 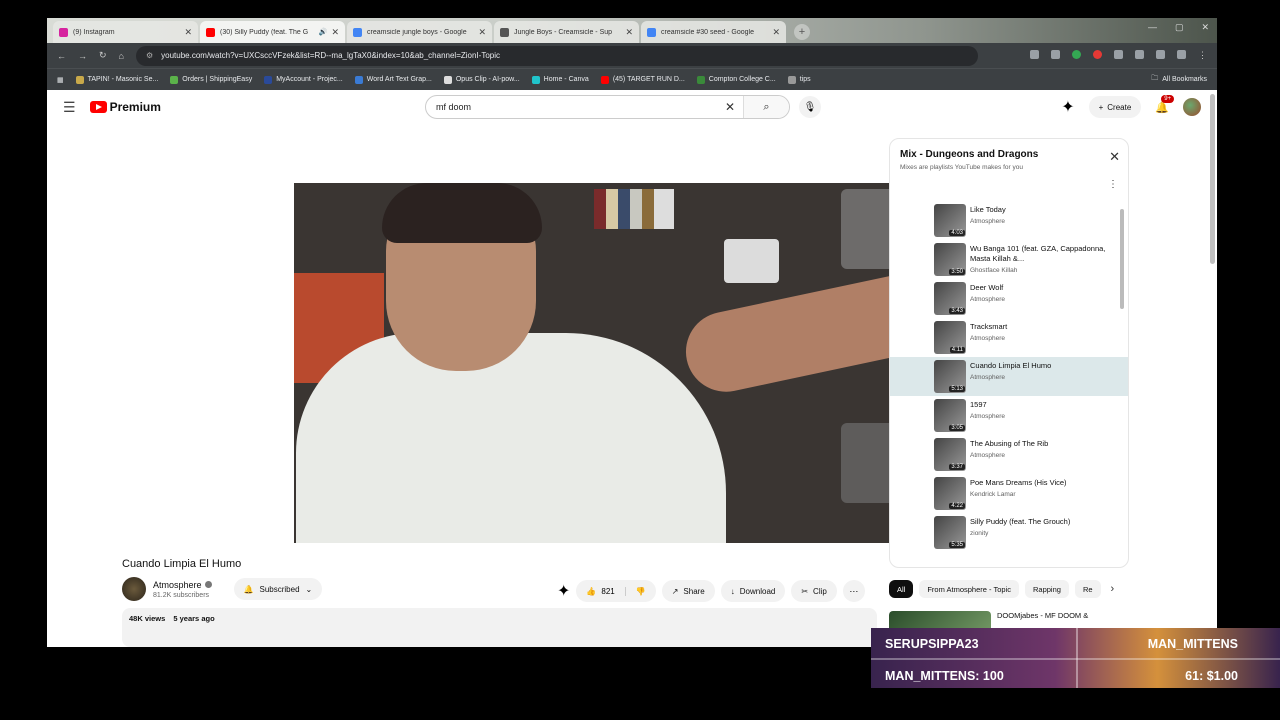 What do you see at coordinates (278, 589) in the screenshot?
I see `subscribed-button: 🔔 Subscribed ⌄` at bounding box center [278, 589].